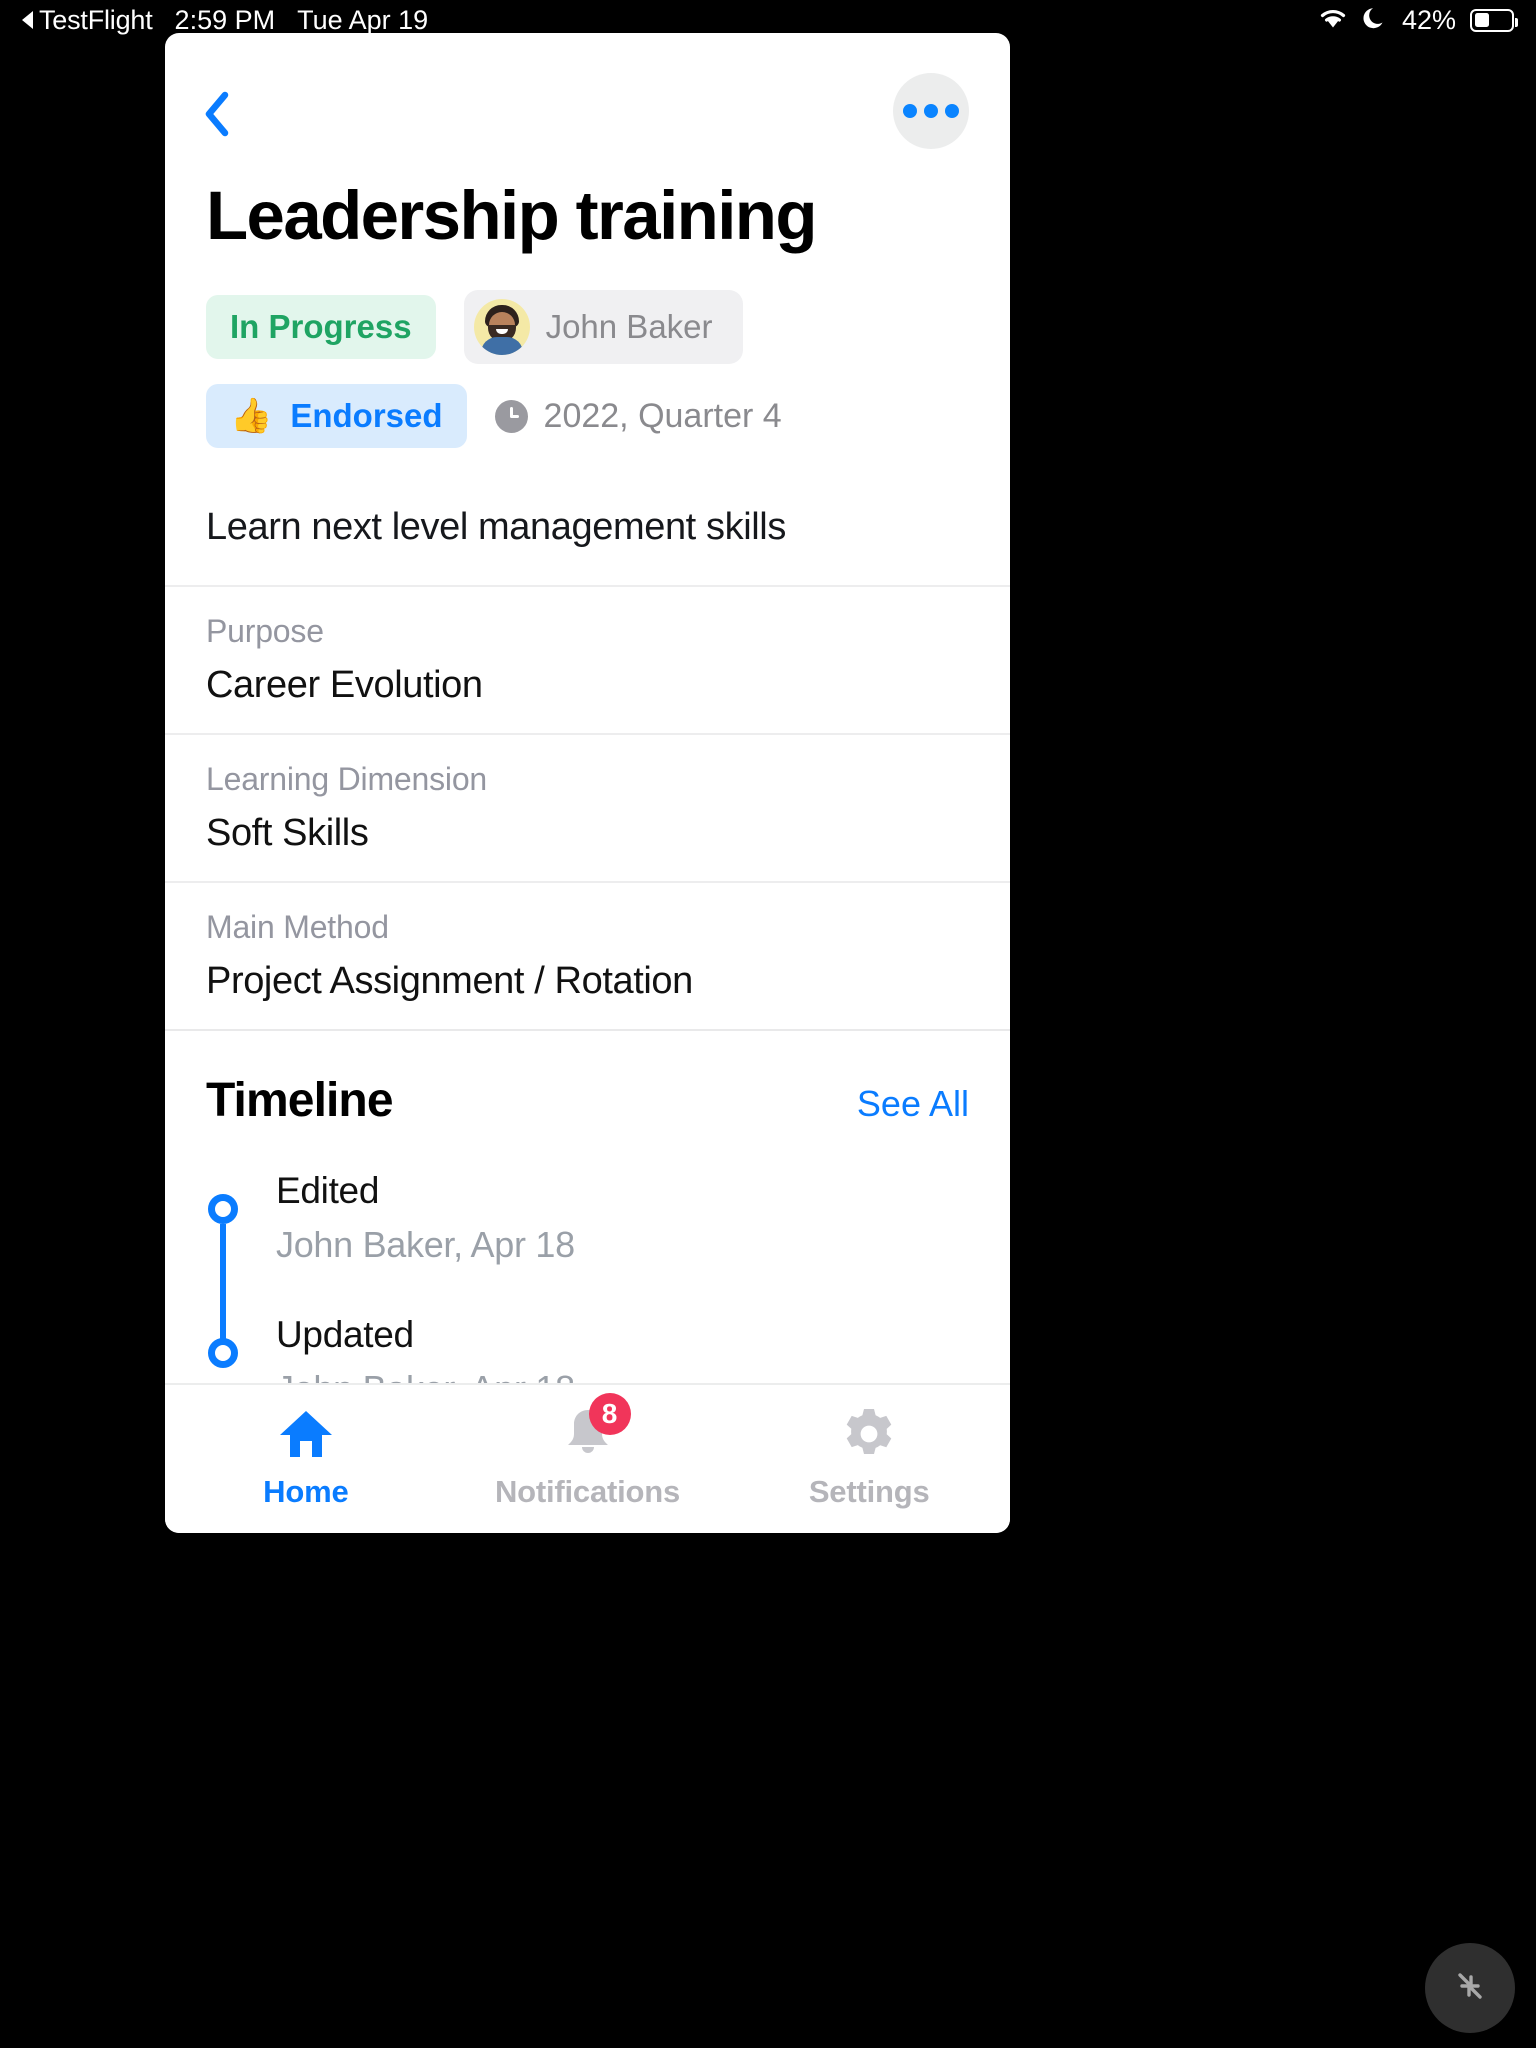  I want to click on tab-bar: Home 8 Notifications Settings, so click(587, 1458).